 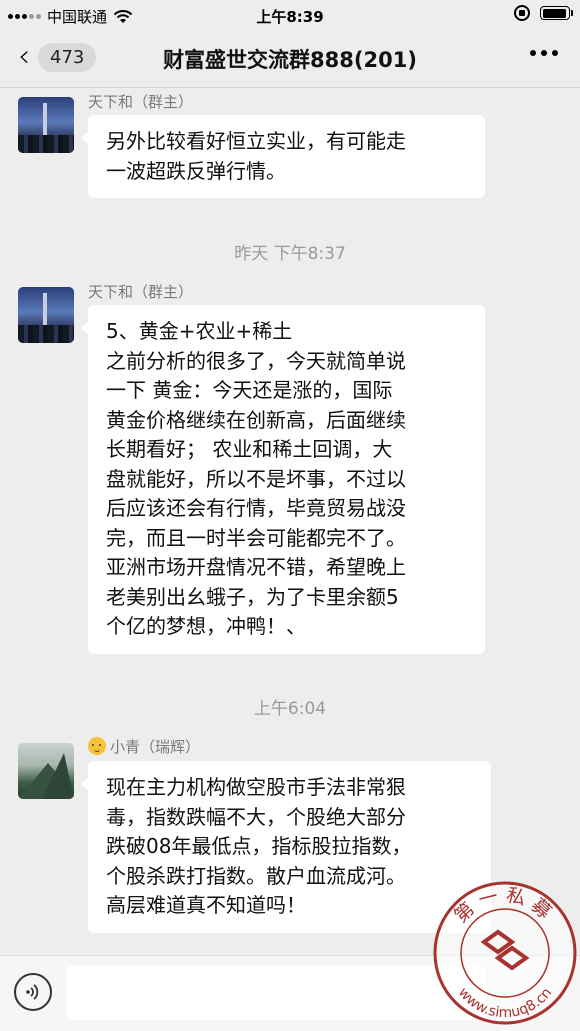 What do you see at coordinates (155, 747) in the screenshot?
I see `sender-name-text: 小青（瑞辉）` at bounding box center [155, 747].